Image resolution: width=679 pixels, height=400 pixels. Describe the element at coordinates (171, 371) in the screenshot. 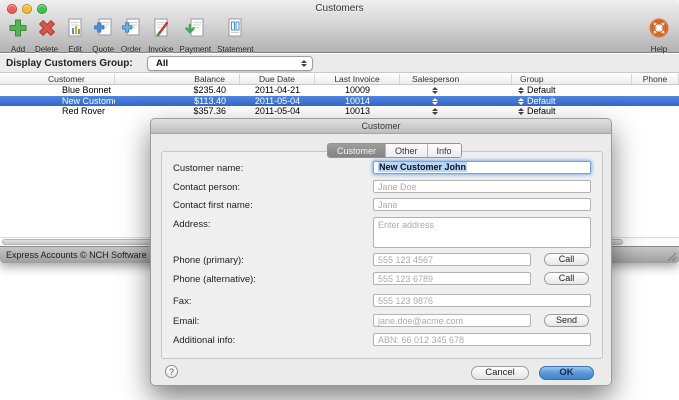

I see `dialog-help-button: ?` at that location.